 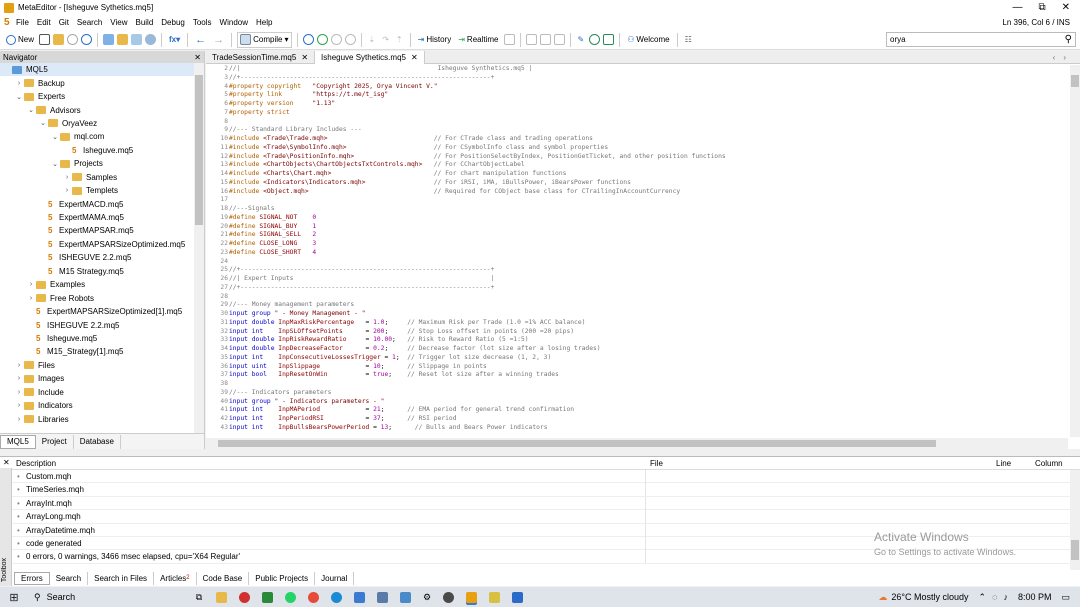 What do you see at coordinates (540, 517) in the screenshot?
I see `output-row: • ArrayLong.mqh` at bounding box center [540, 517].